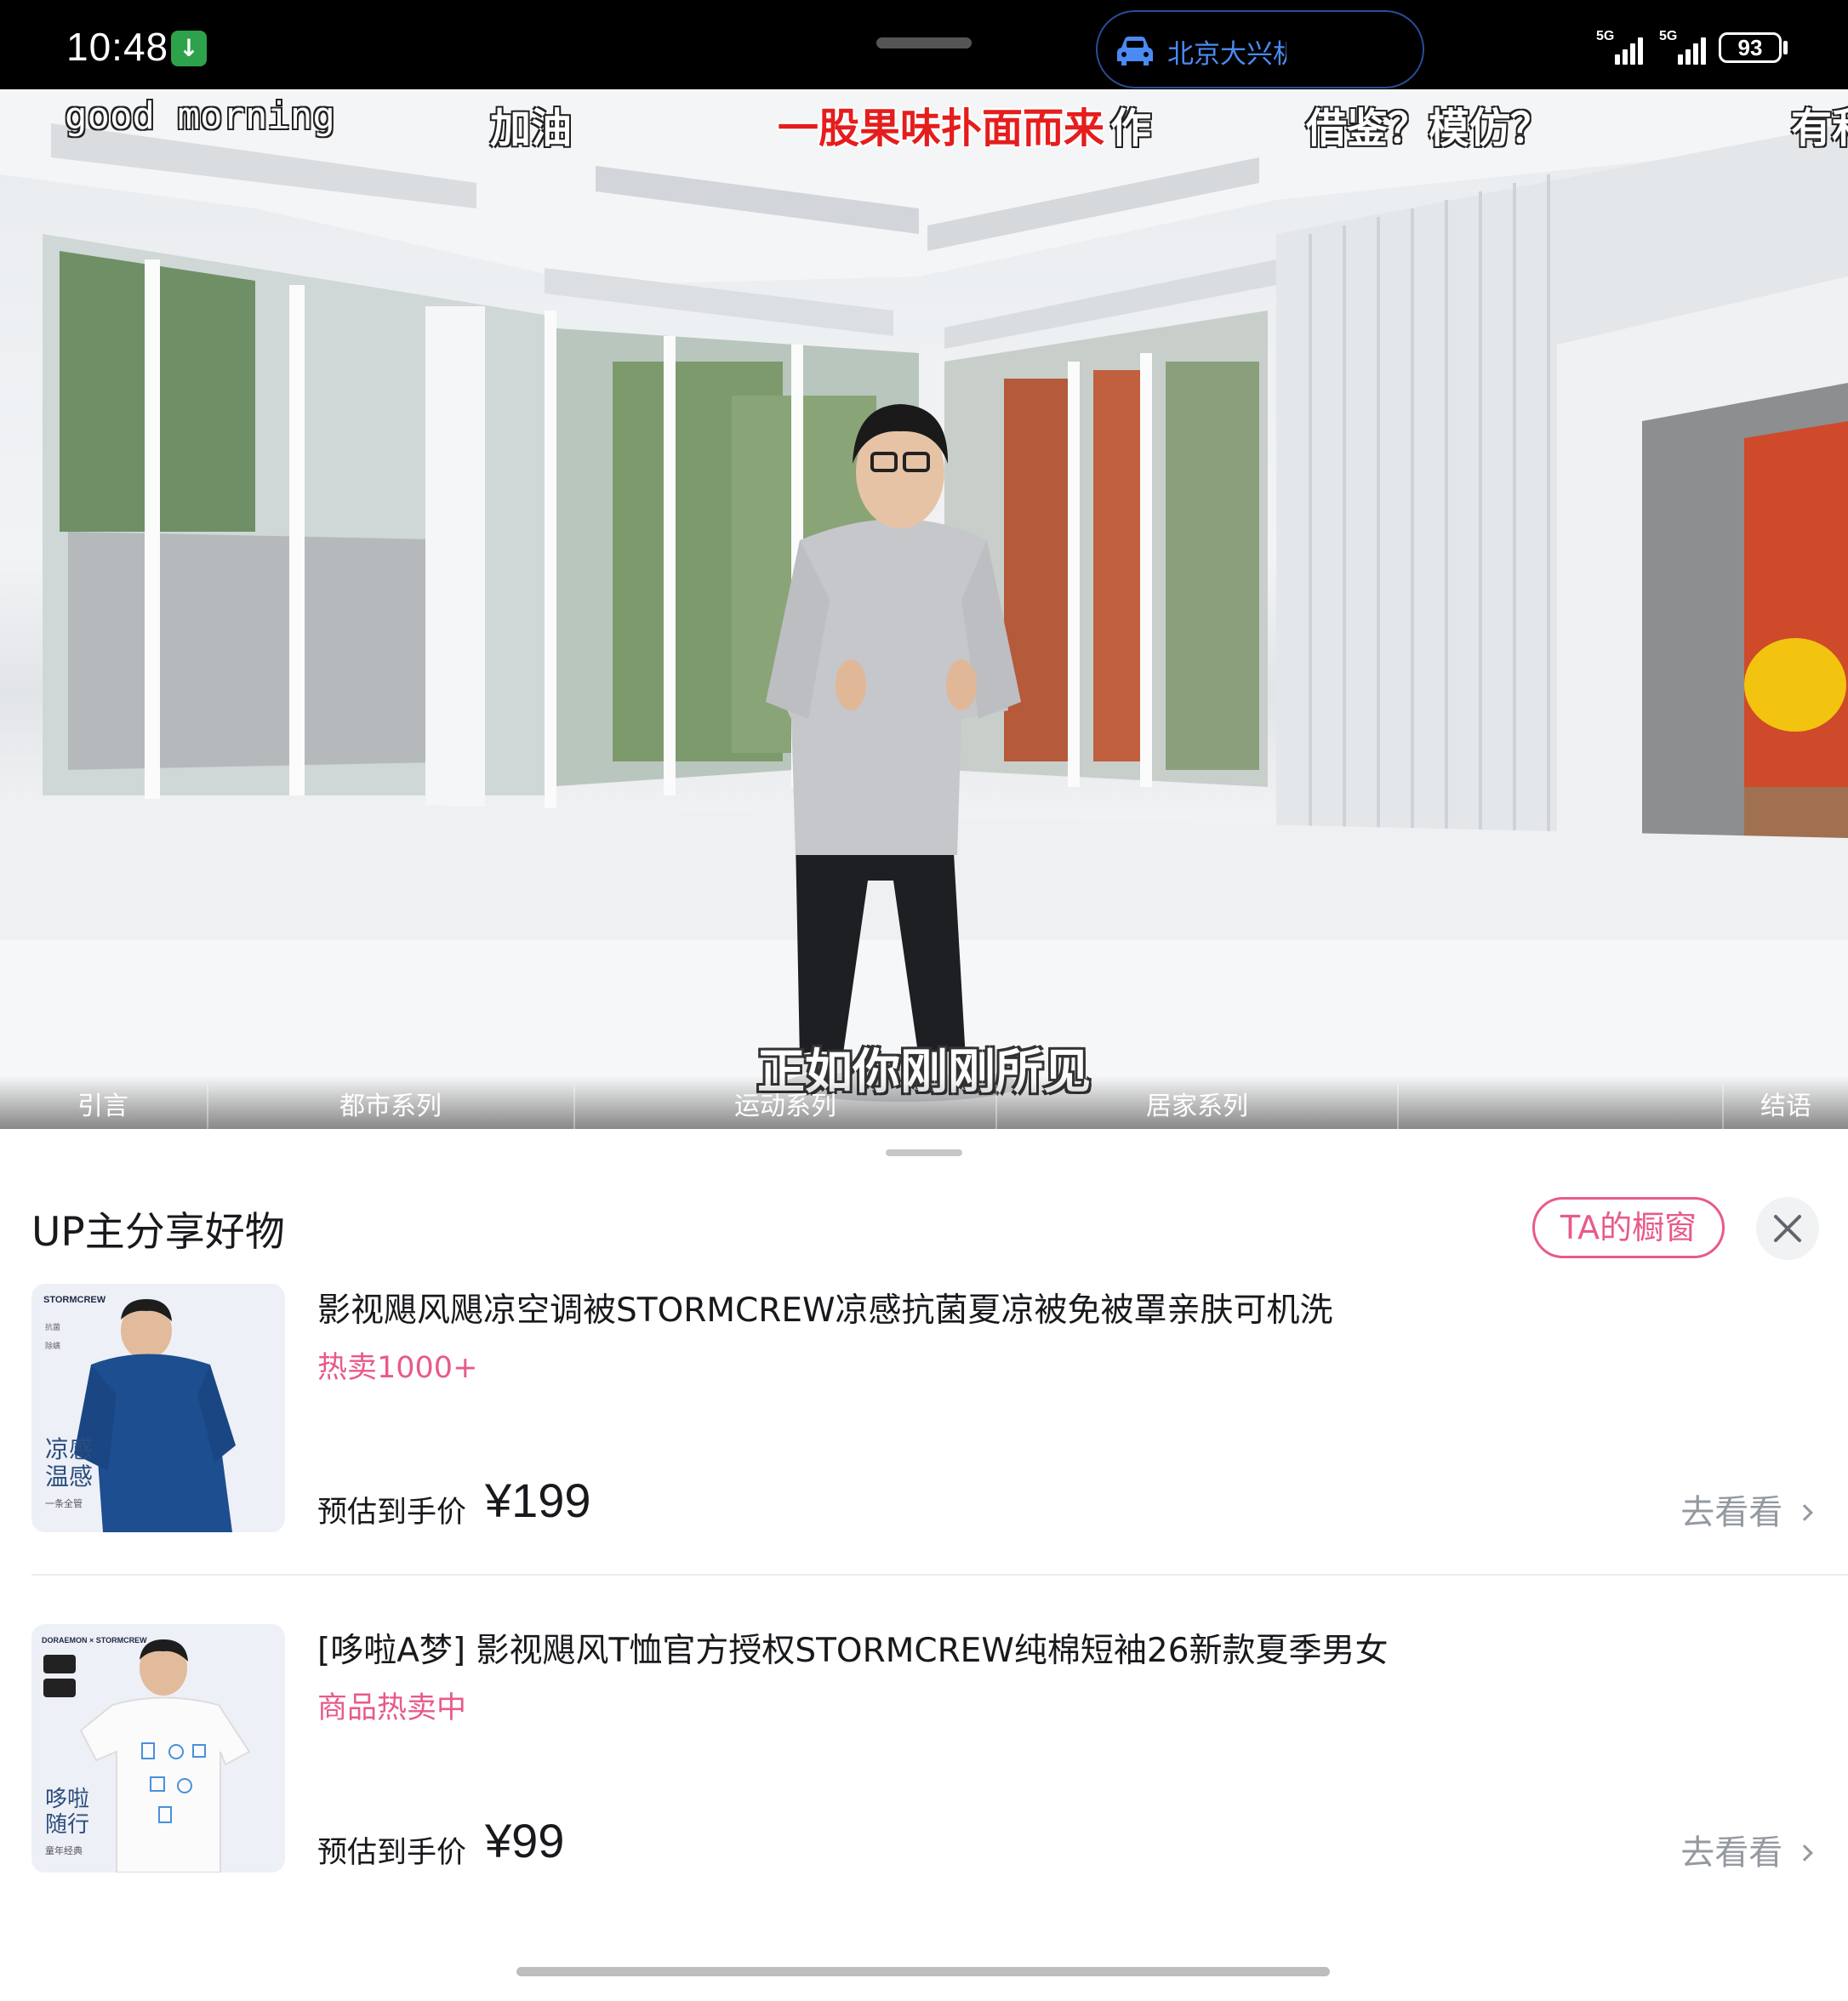 This screenshot has width=1848, height=2001. What do you see at coordinates (1685, 47) in the screenshot?
I see `signal-icon-2: 5G` at bounding box center [1685, 47].